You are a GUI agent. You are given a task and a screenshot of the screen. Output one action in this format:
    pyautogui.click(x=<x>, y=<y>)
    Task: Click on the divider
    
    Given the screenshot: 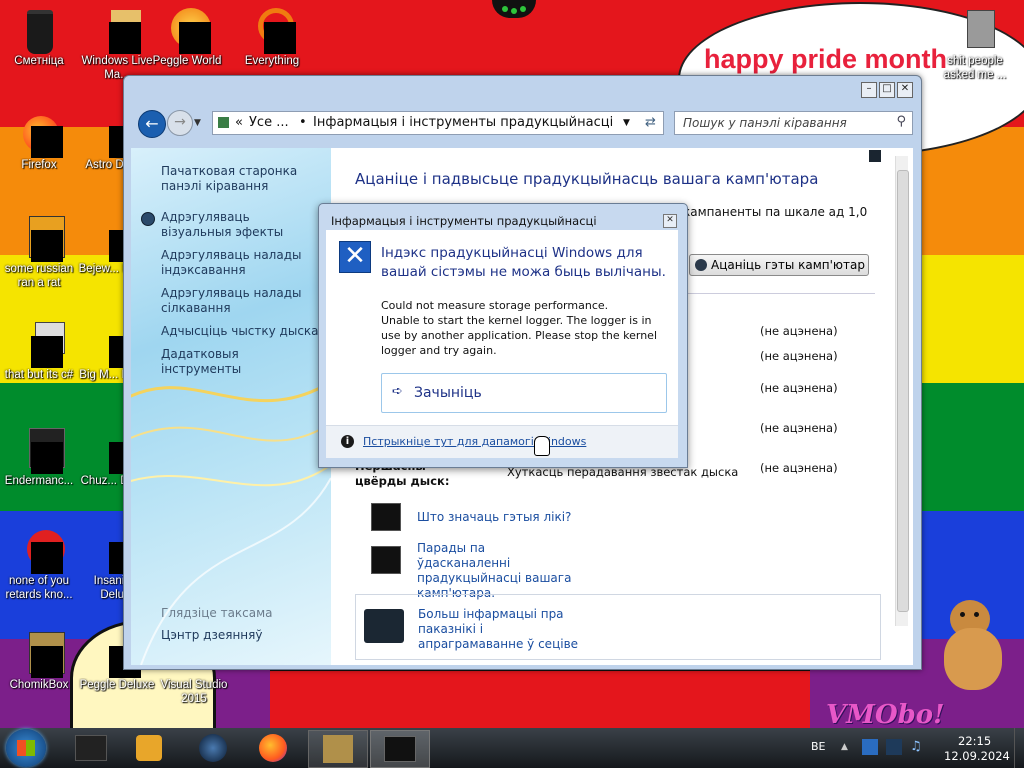 What is the action you would take?
    pyautogui.click(x=779, y=293)
    